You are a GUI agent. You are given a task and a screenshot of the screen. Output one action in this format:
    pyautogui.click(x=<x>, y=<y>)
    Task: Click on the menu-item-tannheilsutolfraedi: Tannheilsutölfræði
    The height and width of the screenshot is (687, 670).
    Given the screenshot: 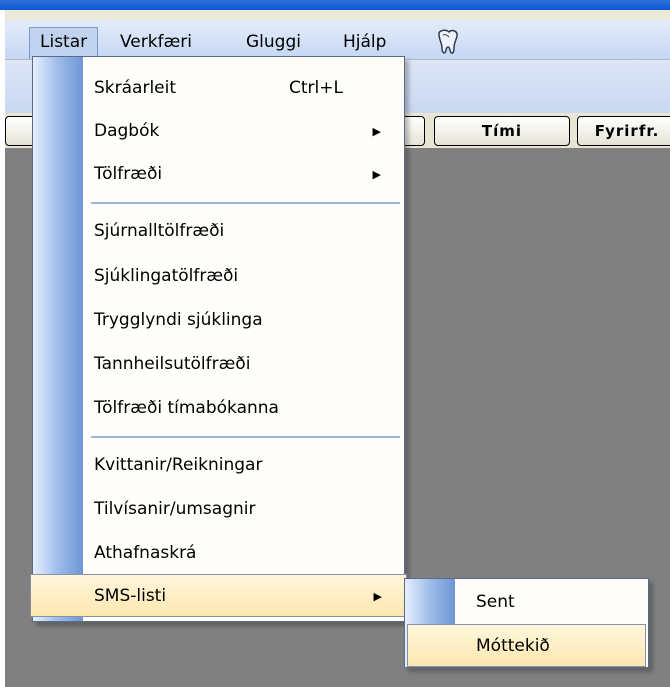 What is the action you would take?
    pyautogui.click(x=218, y=364)
    